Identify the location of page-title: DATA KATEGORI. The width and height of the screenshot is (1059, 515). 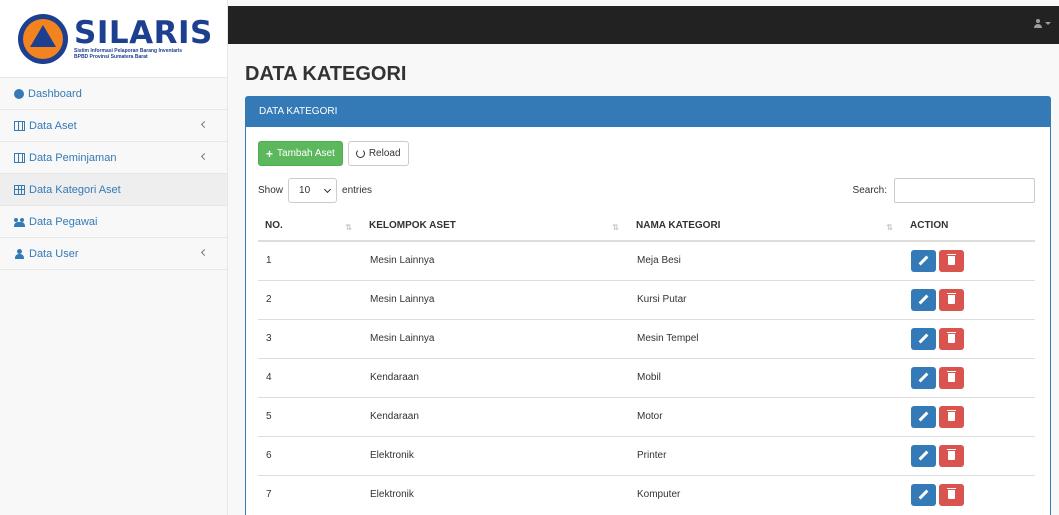
(326, 74).